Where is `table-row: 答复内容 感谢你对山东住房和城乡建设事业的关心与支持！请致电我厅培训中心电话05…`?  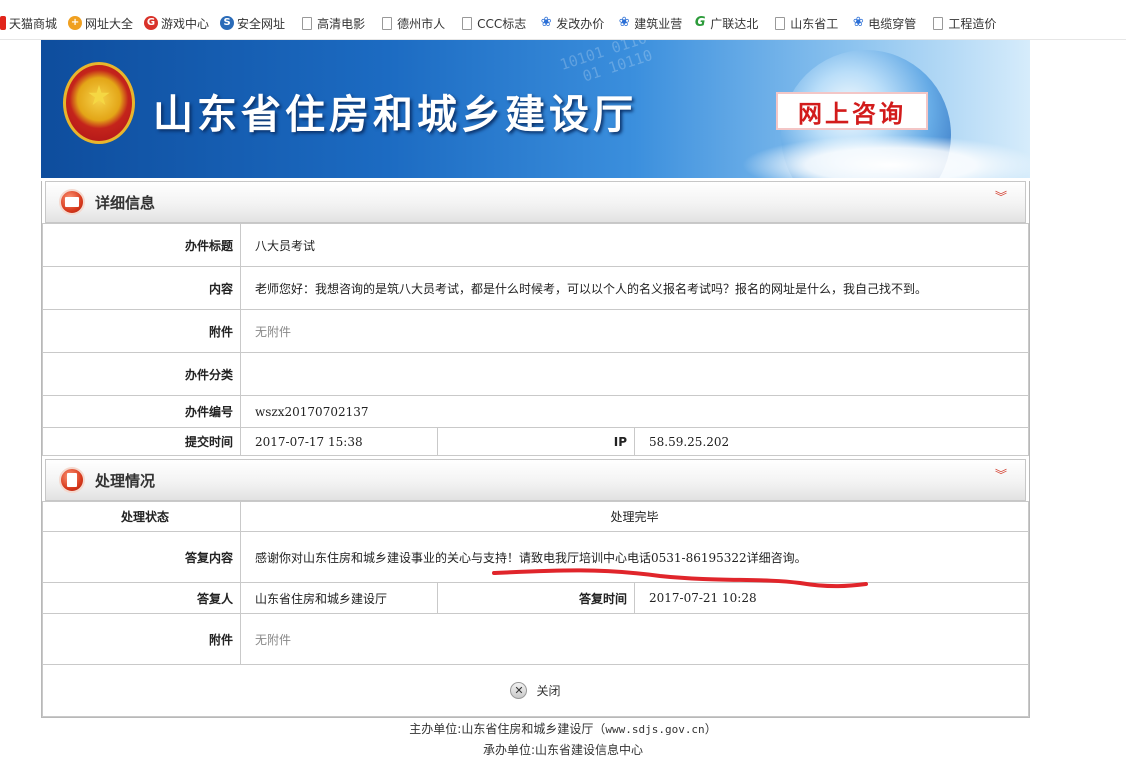 table-row: 答复内容 感谢你对山东住房和城乡建设事业的关心与支持！请致电我厅培训中心电话05… is located at coordinates (535, 557).